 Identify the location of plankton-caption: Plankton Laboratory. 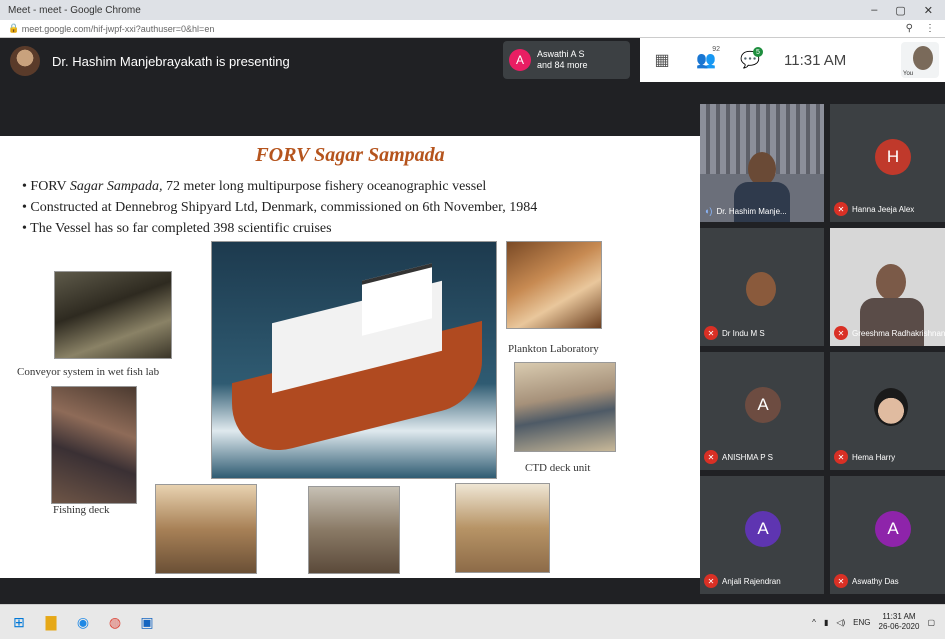
(553, 349).